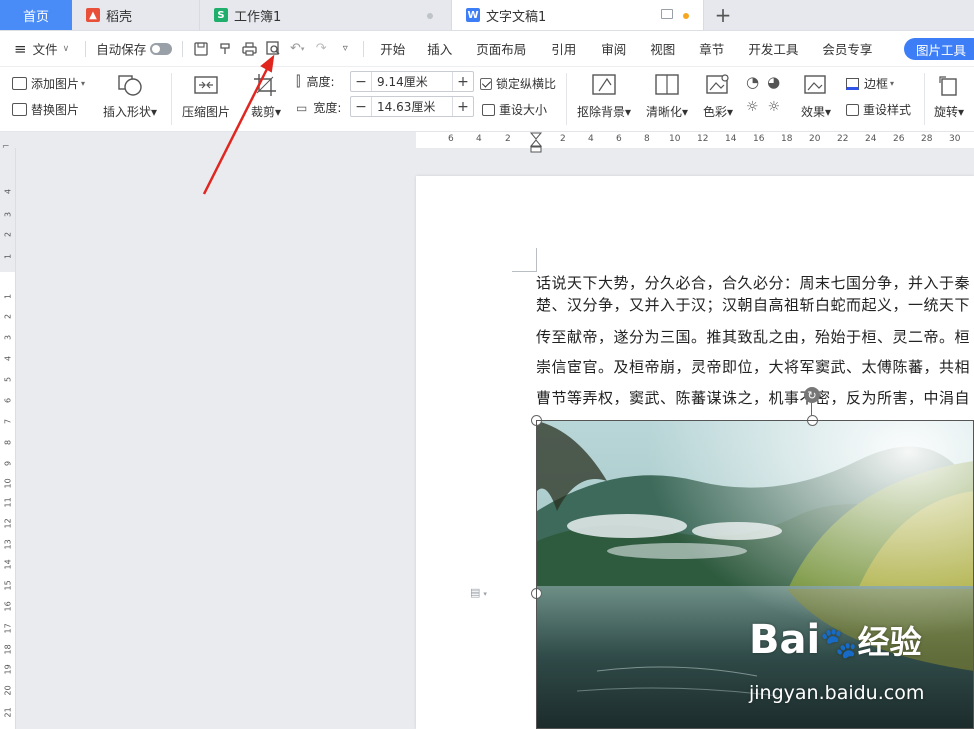 Image resolution: width=974 pixels, height=729 pixels. Describe the element at coordinates (773, 82) in the screenshot. I see `decrease-contrast-icon: ◕` at that location.